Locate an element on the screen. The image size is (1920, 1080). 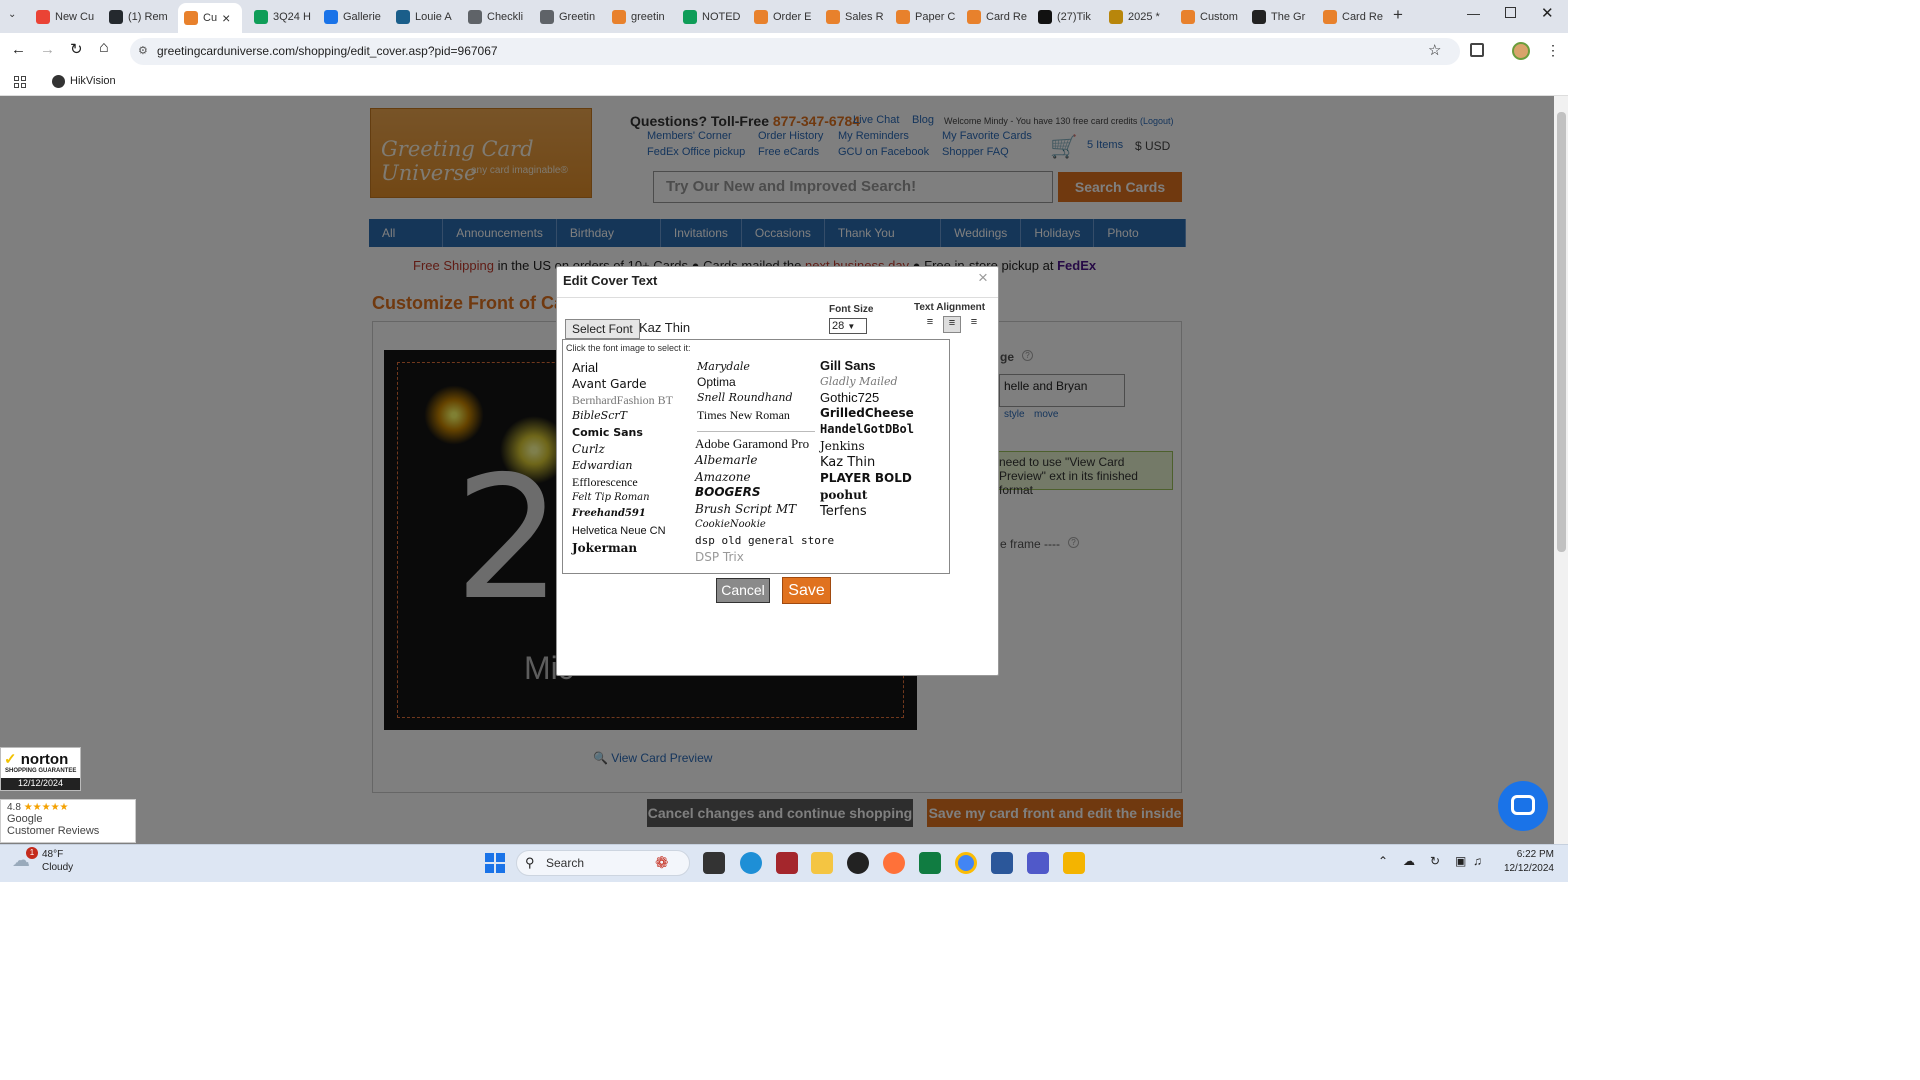
font-option: BibleScrT is located at coordinates (599, 415).